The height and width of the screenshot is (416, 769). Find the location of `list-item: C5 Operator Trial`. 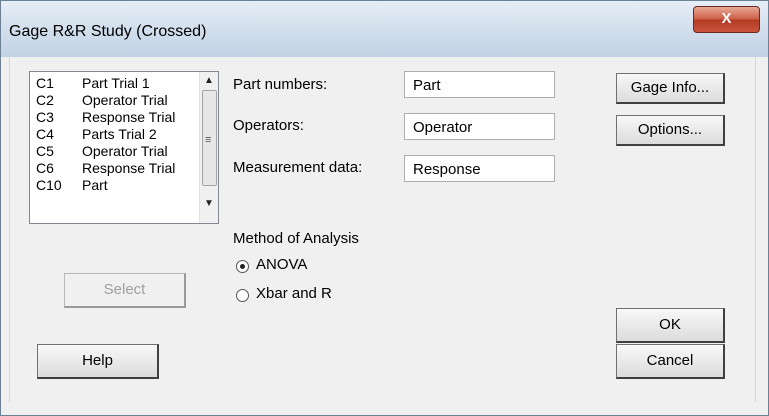

list-item: C5 Operator Trial is located at coordinates (116, 151).